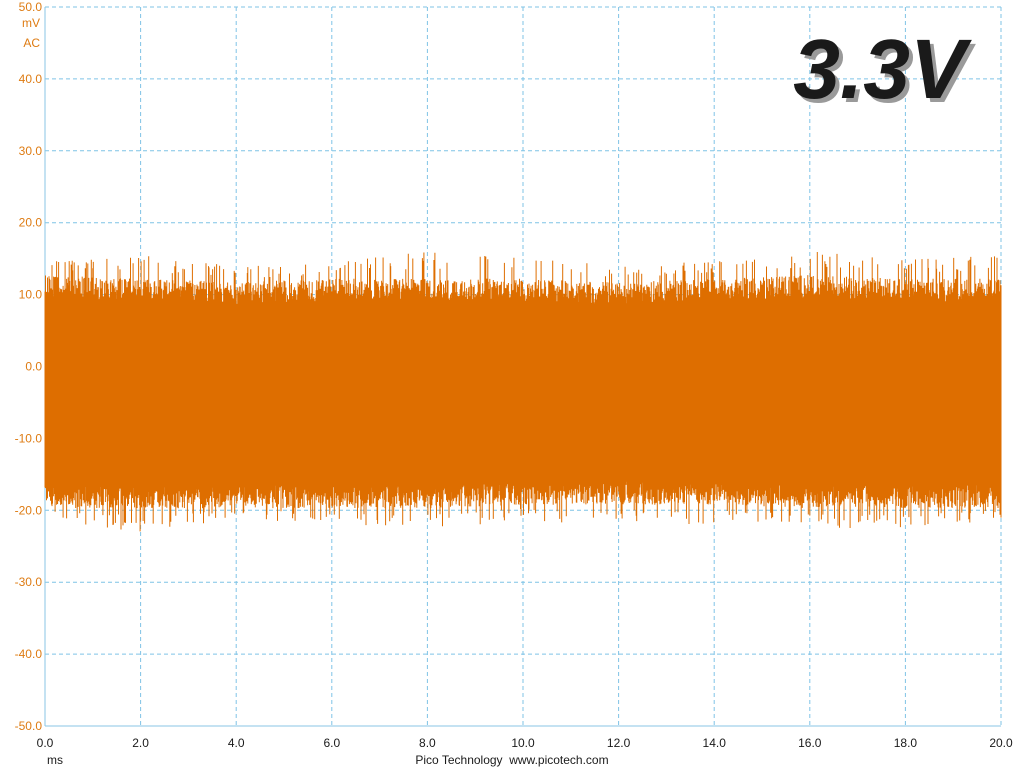  I want to click on y-tick-label: 20.0, so click(31, 223).